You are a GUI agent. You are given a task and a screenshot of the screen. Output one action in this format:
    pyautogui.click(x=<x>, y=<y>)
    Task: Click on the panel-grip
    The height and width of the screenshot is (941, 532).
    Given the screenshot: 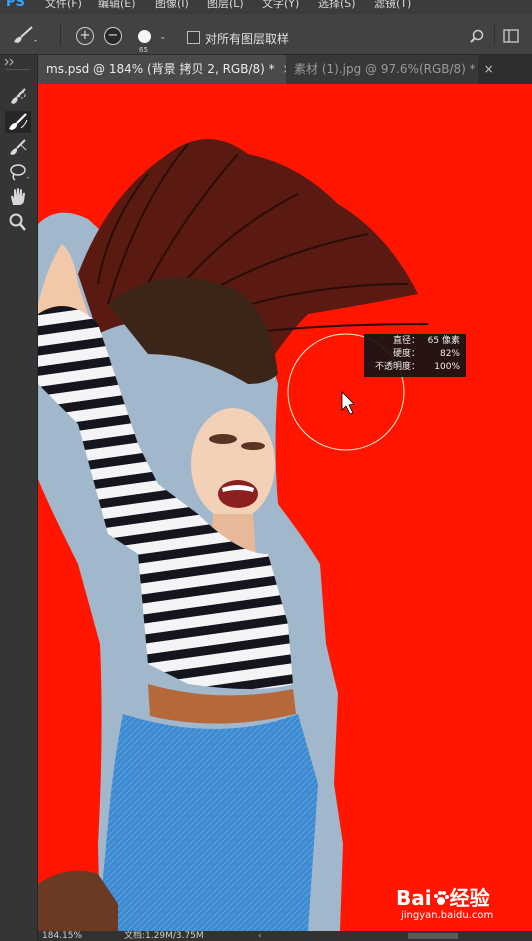 What is the action you would take?
    pyautogui.click(x=18, y=69)
    